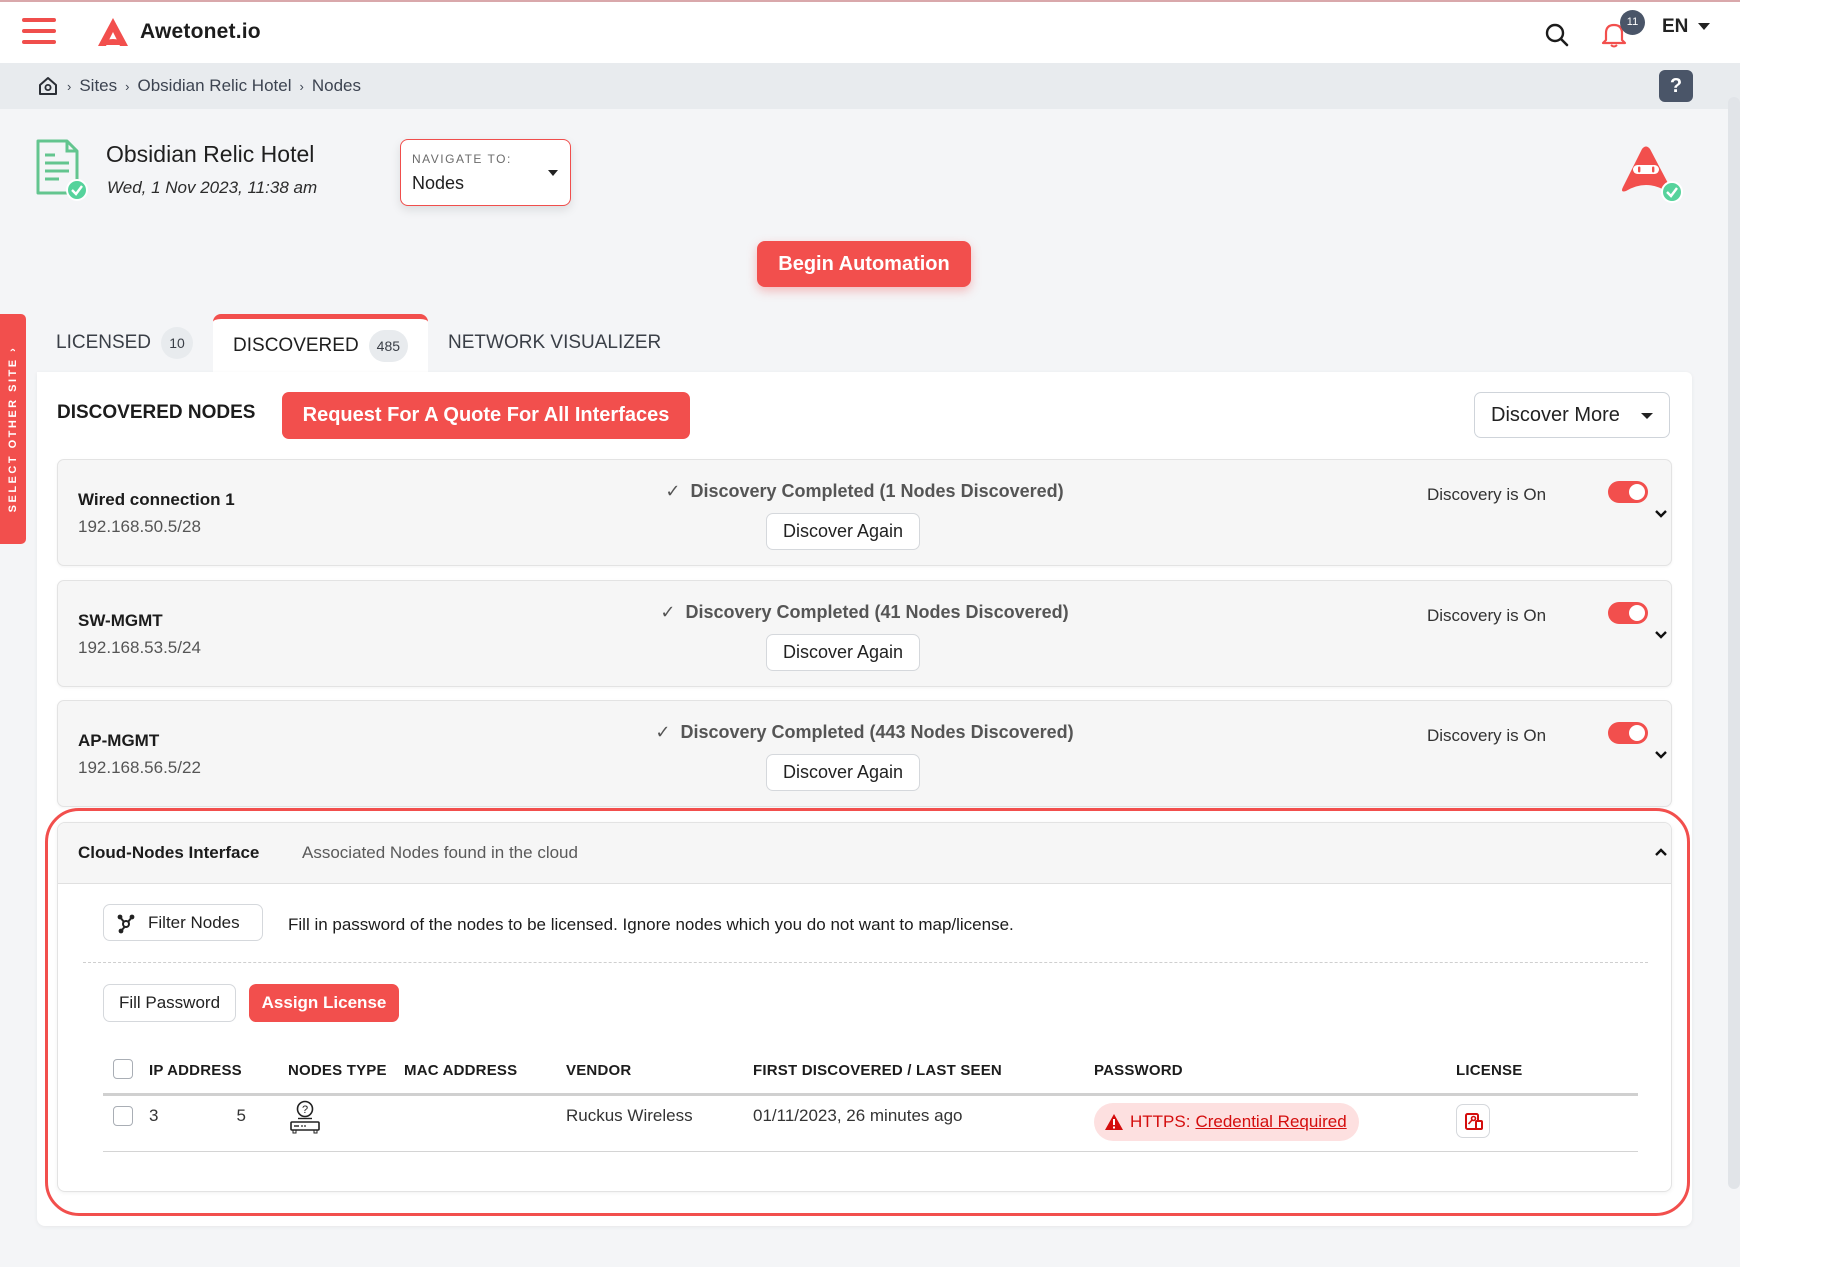 This screenshot has height=1267, width=1845. Describe the element at coordinates (1114, 1121) in the screenshot. I see `warning-icon` at that location.